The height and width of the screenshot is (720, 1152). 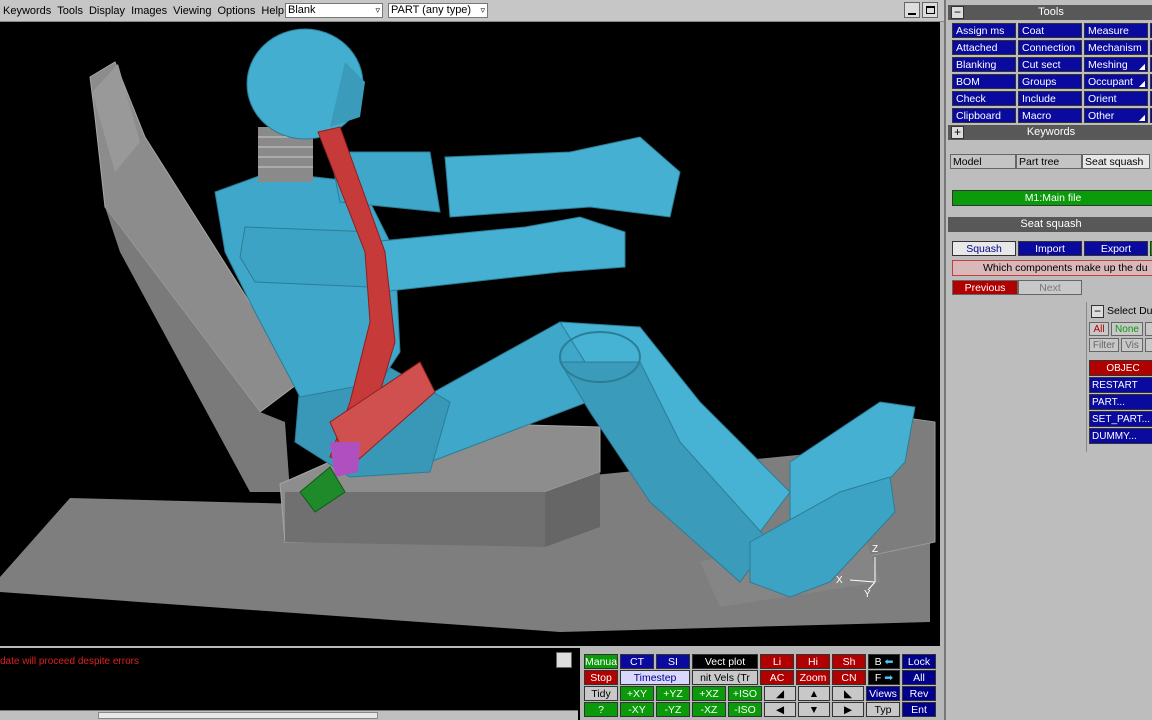 I want to click on menu-images: Images, so click(x=149, y=11).